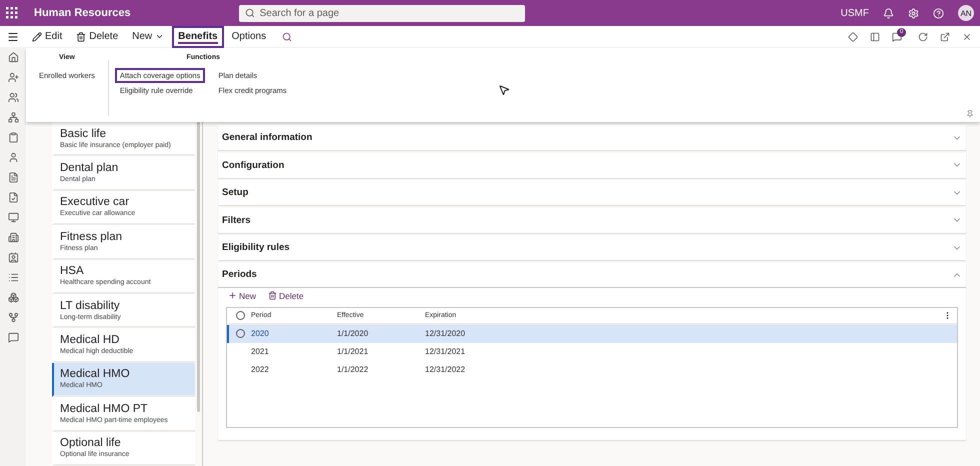 This screenshot has width=980, height=466. I want to click on plus-icon, so click(232, 295).